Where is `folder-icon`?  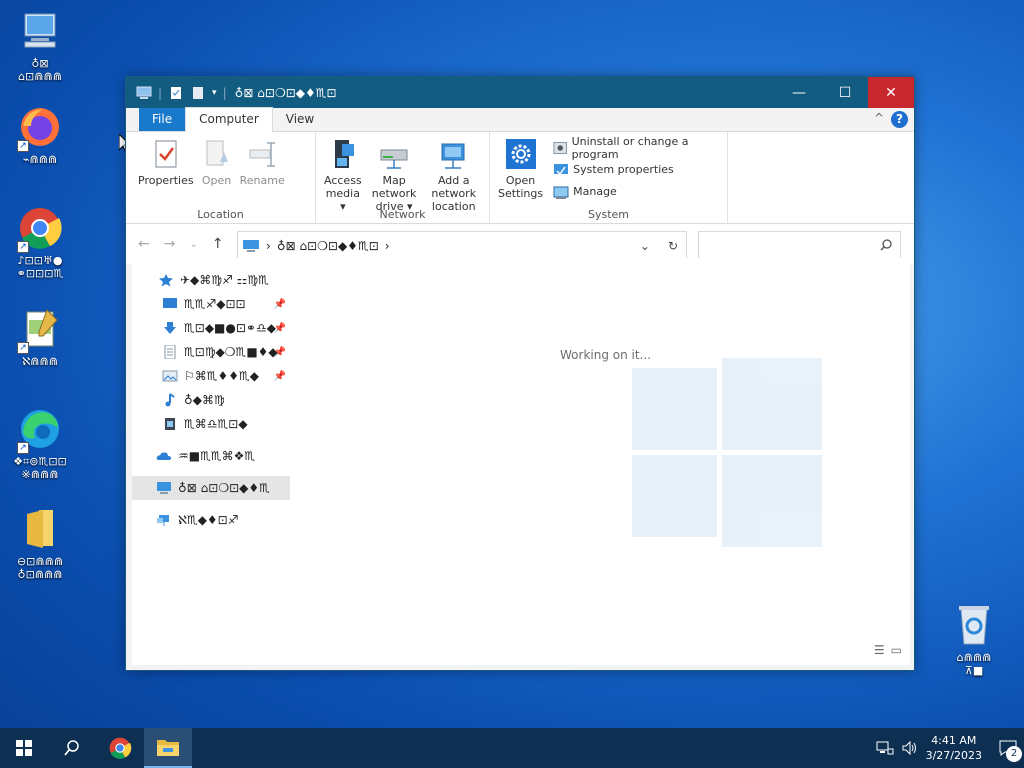 folder-icon is located at coordinates (40, 529).